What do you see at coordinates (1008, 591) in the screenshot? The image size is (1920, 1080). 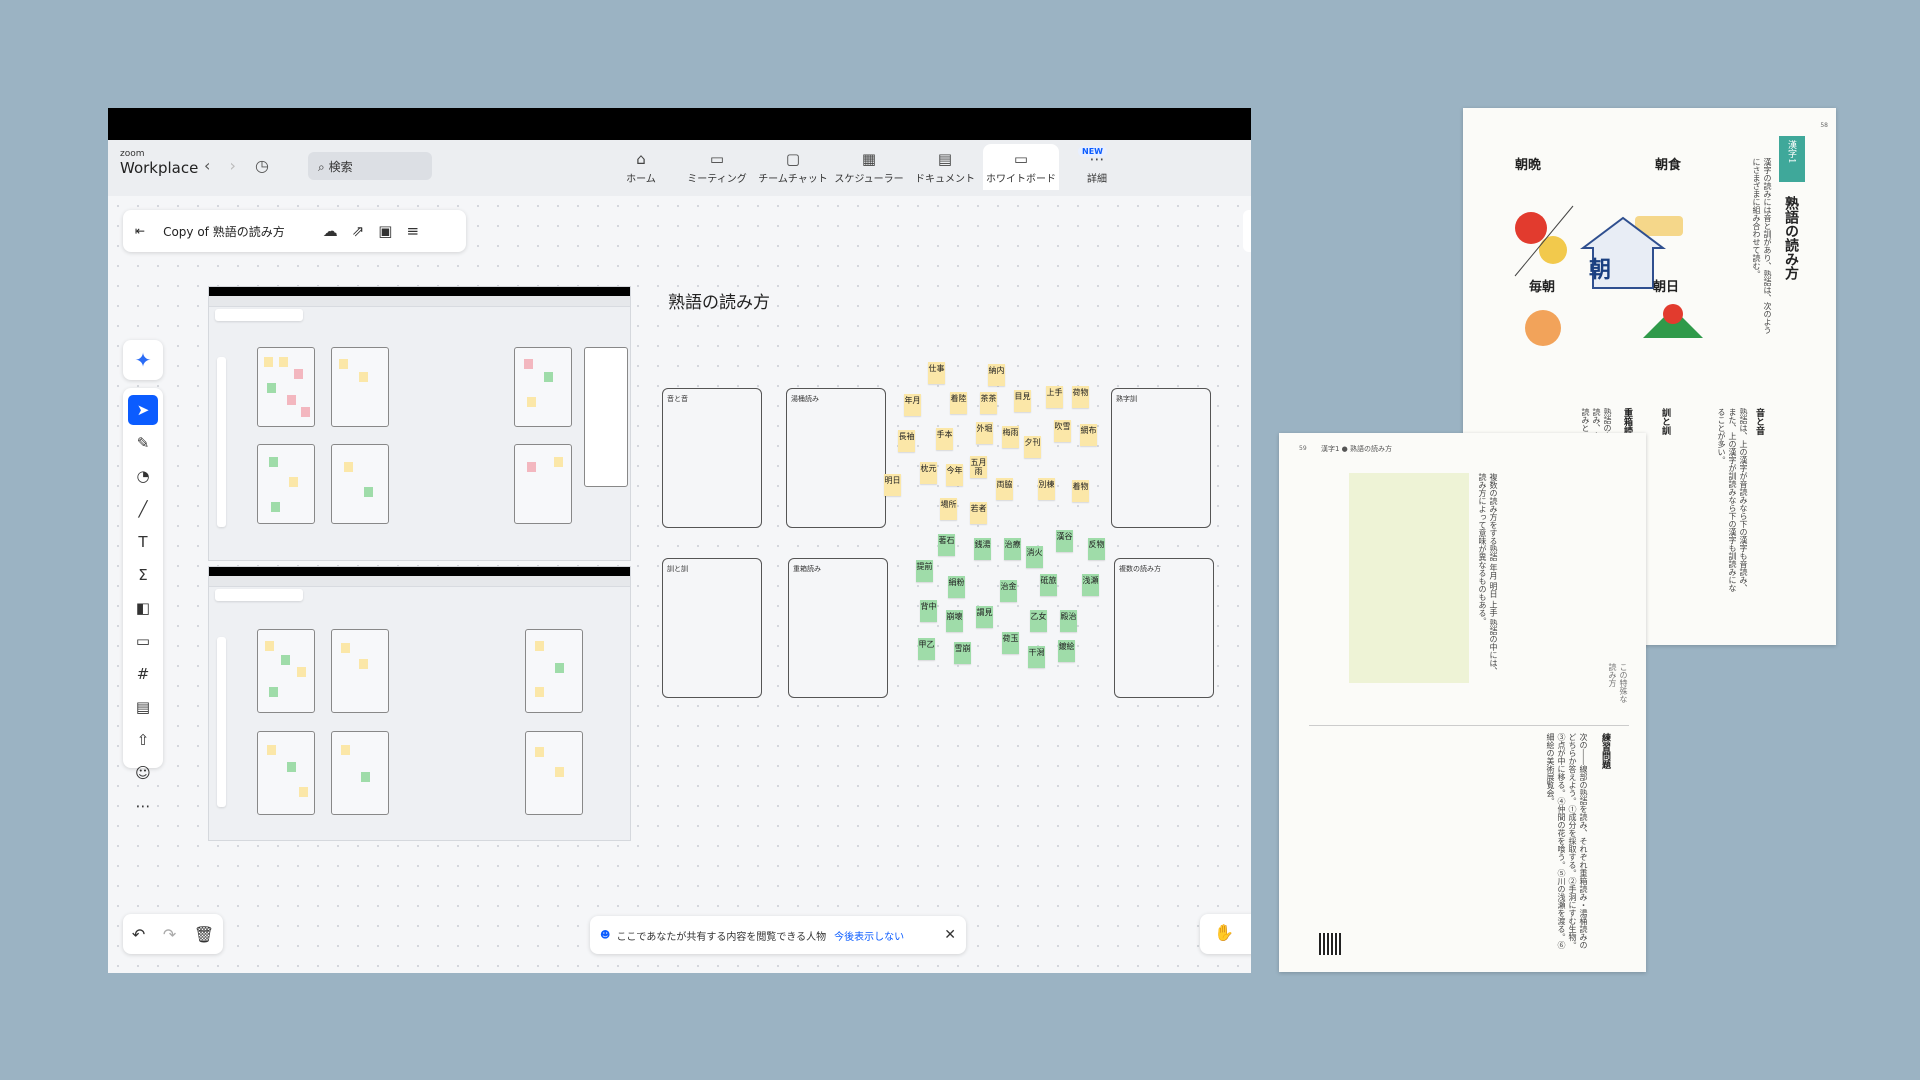 I see `sticky-note: 治金` at bounding box center [1008, 591].